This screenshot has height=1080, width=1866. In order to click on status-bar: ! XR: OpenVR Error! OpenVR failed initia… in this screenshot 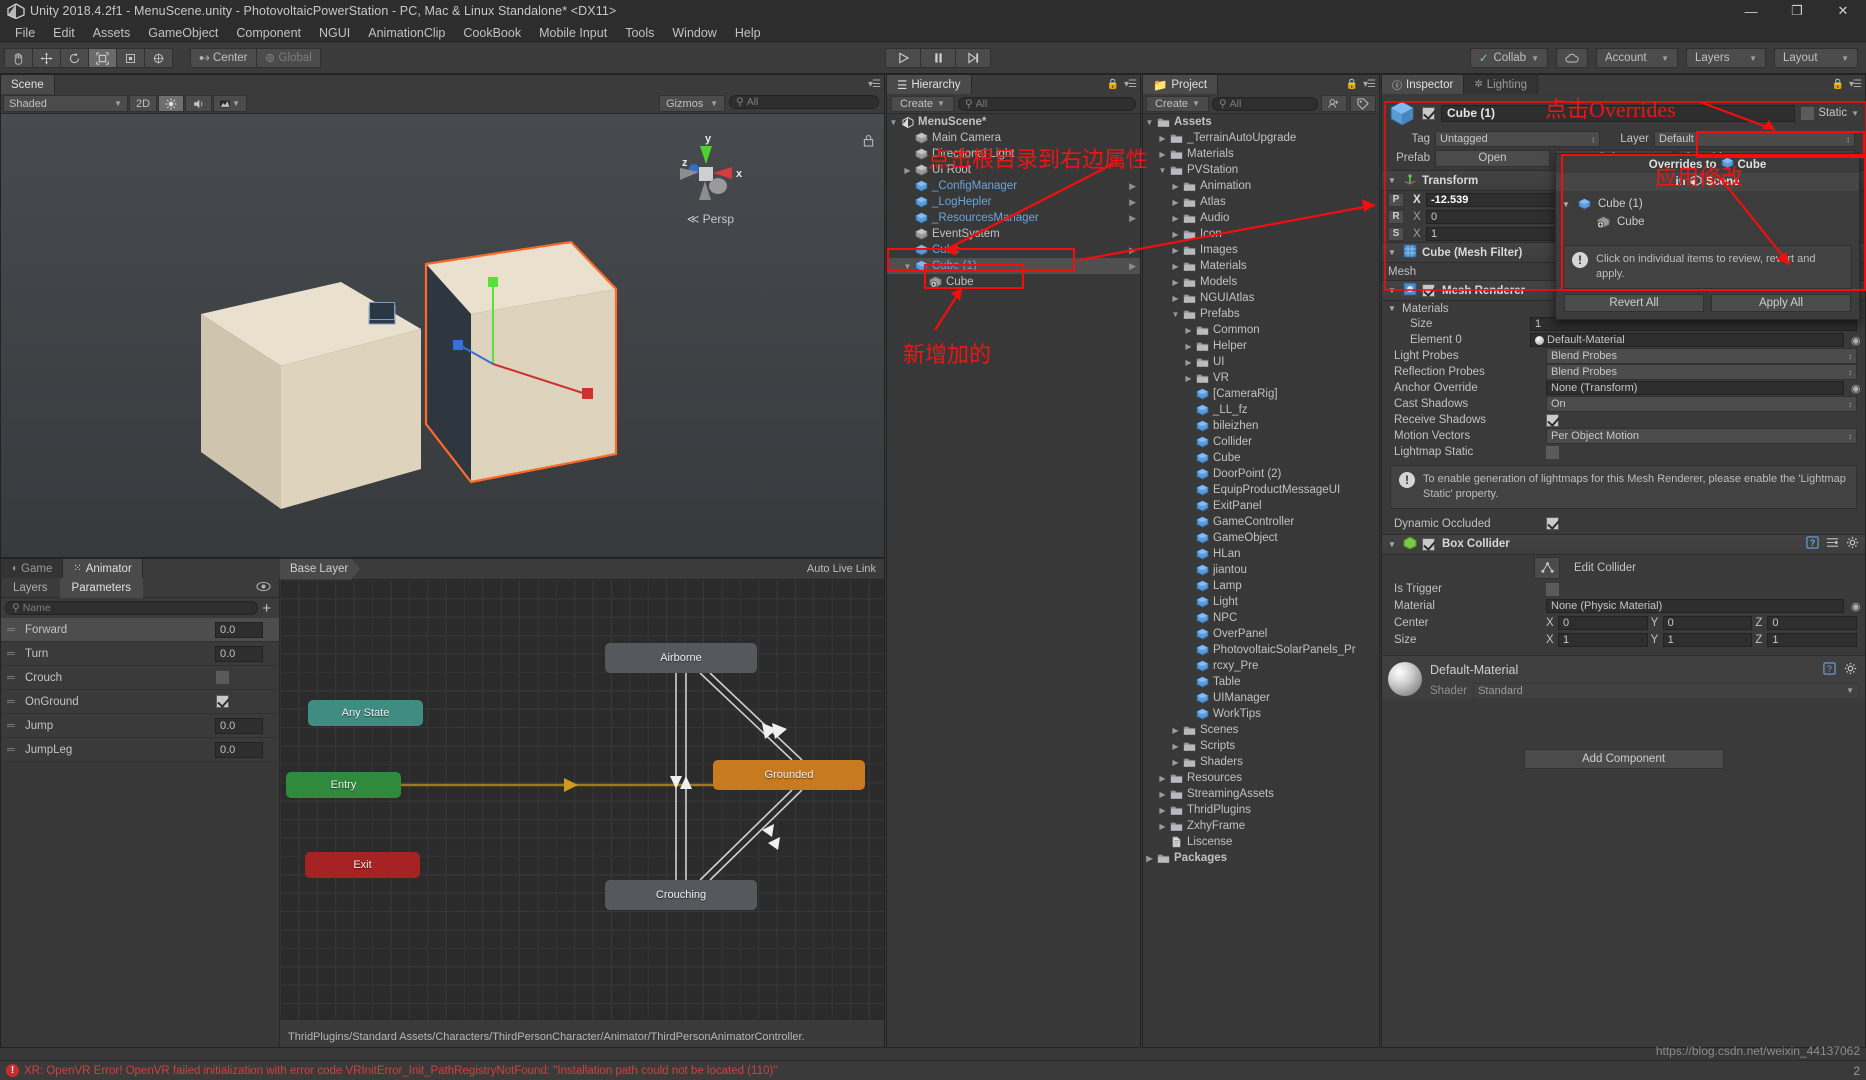, I will do `click(933, 1070)`.